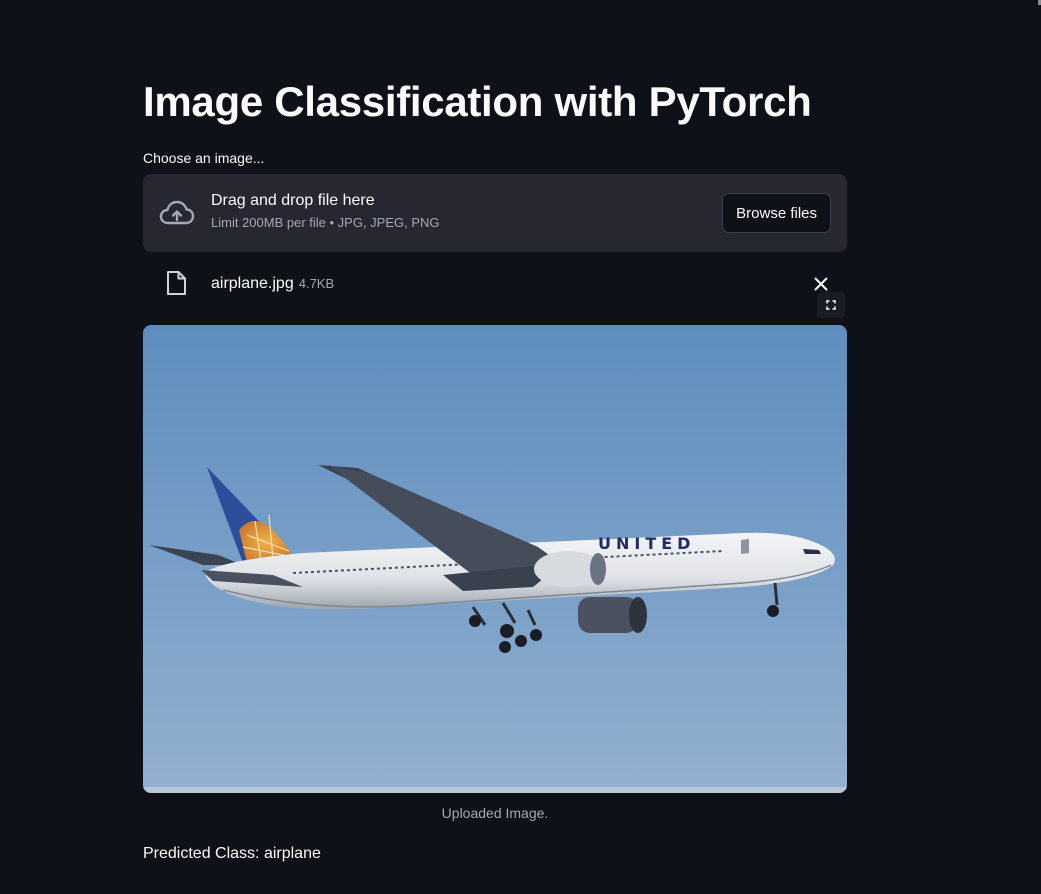 Image resolution: width=1041 pixels, height=894 pixels. I want to click on fullscreen-button, so click(831, 305).